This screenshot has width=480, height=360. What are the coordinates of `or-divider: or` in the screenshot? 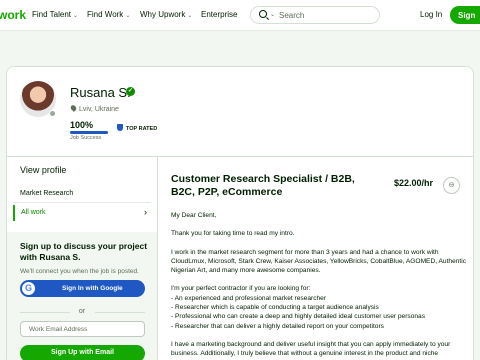 It's located at (82, 311).